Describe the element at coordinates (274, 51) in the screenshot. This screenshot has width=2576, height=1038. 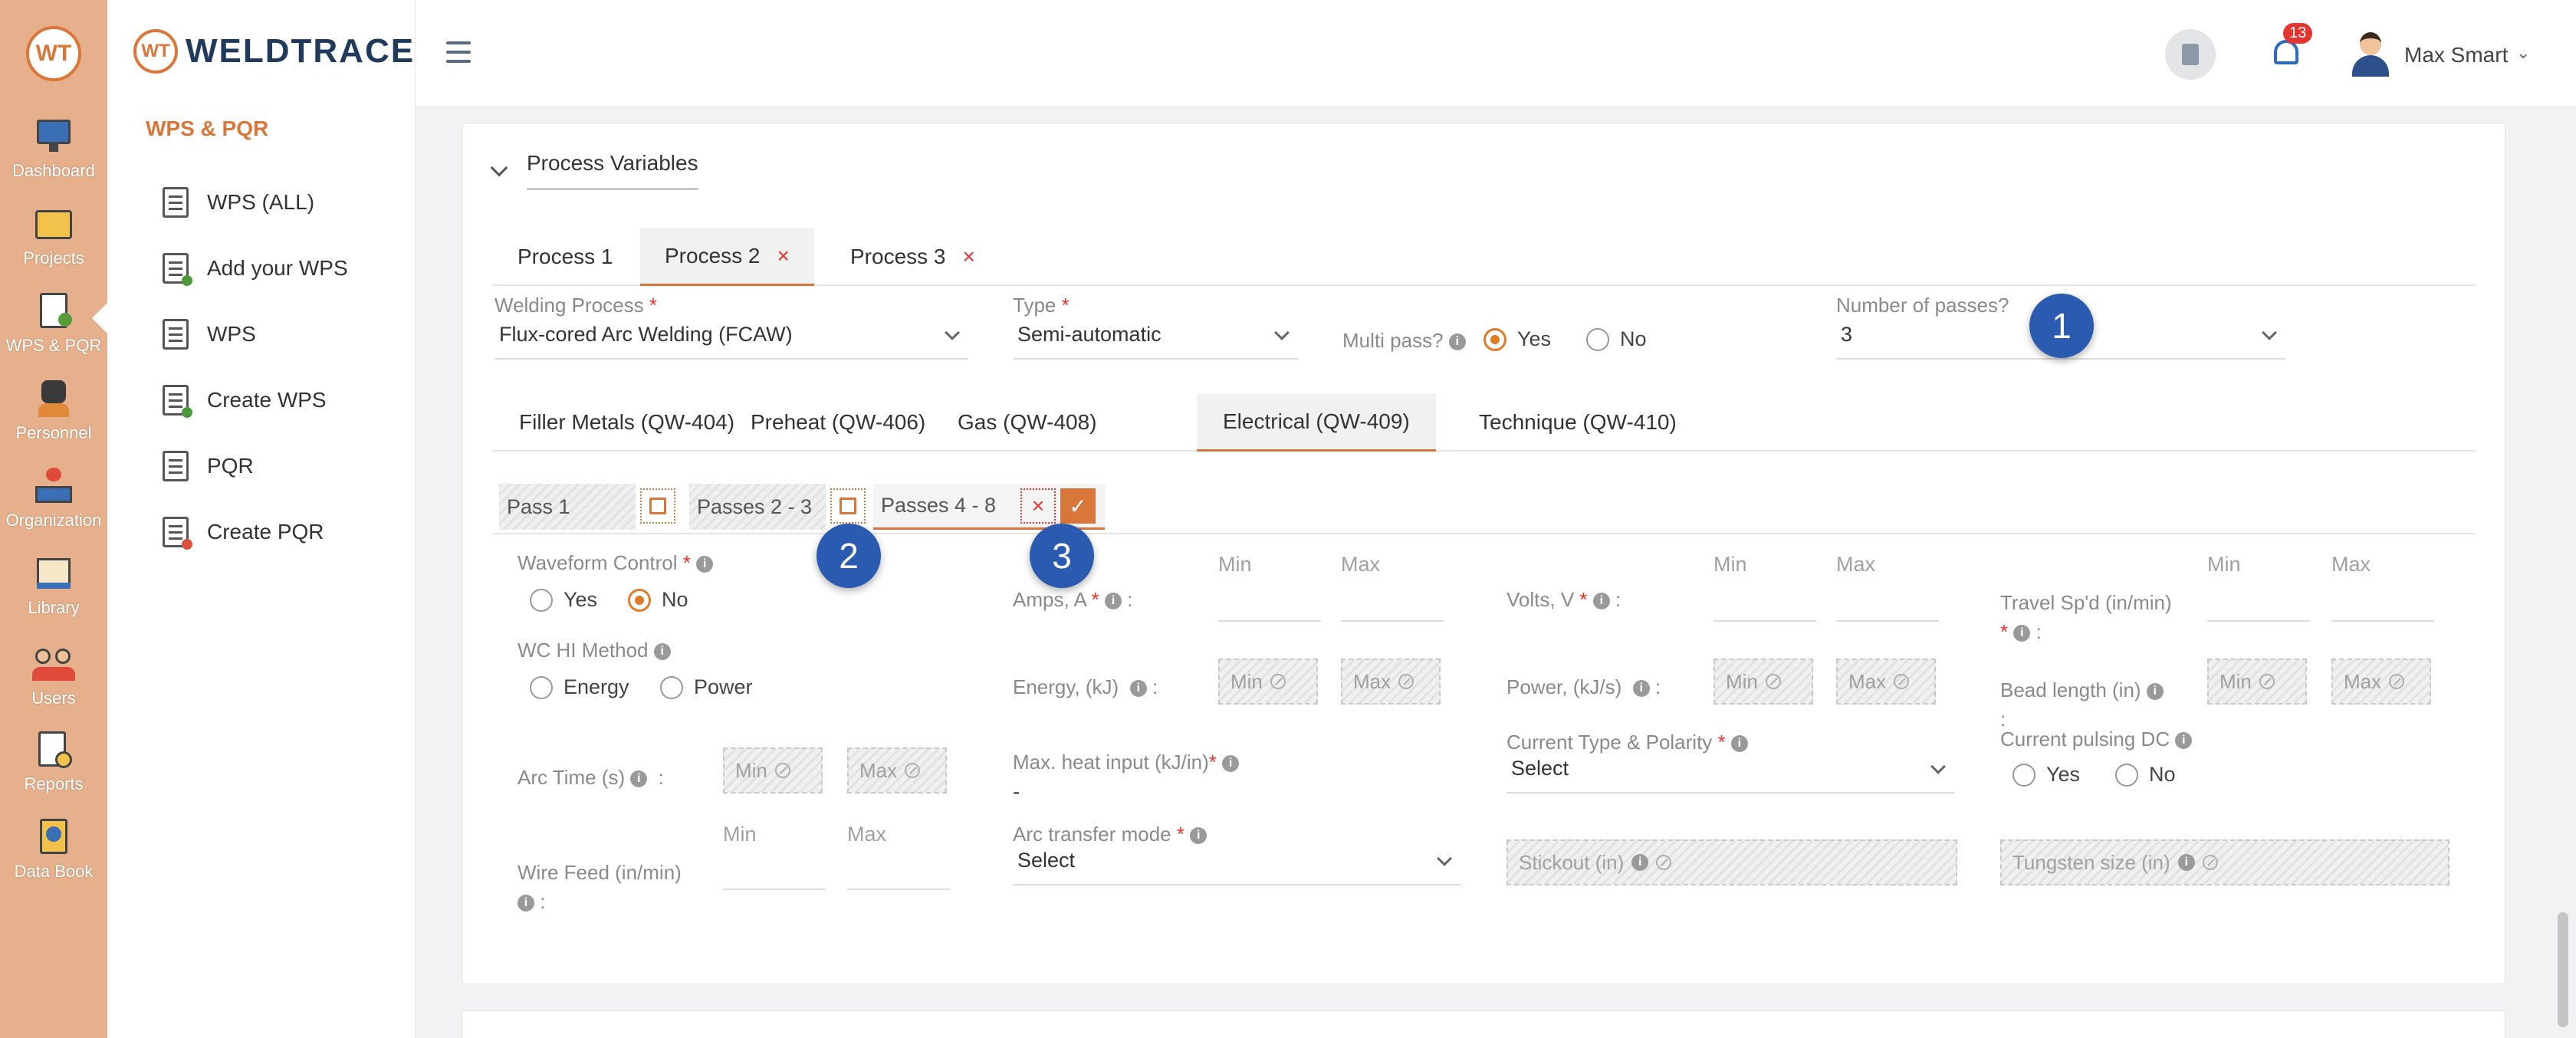
I see `brand: WT WELDTRACE` at that location.